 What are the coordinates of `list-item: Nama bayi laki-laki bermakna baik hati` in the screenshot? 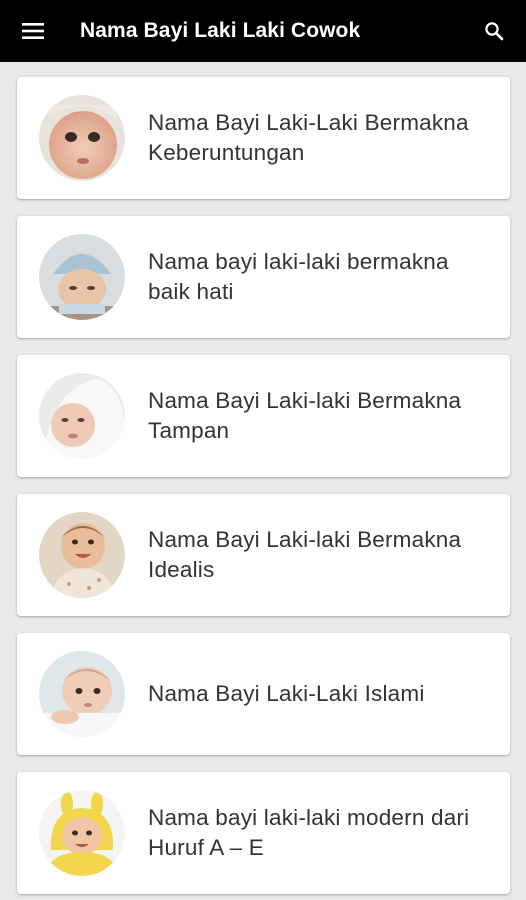 It's located at (263, 277).